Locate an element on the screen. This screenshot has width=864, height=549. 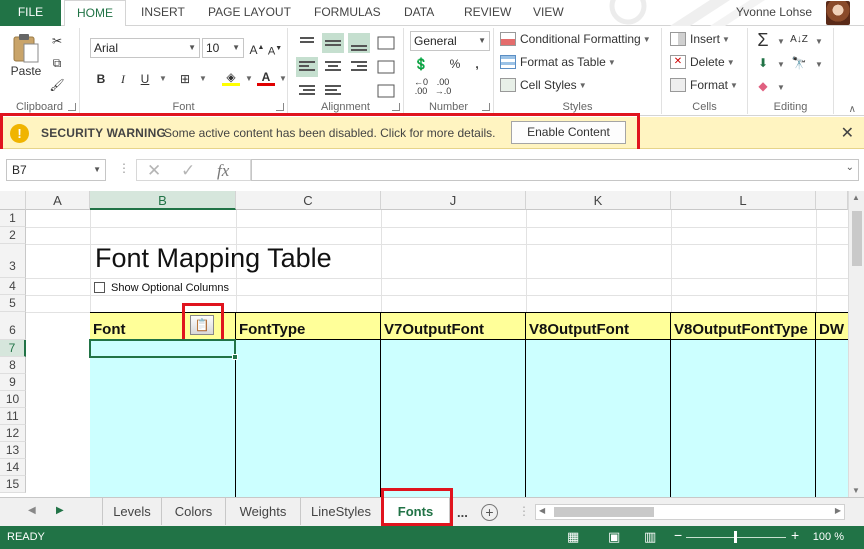
comma-button: , is located at coordinates (477, 64).